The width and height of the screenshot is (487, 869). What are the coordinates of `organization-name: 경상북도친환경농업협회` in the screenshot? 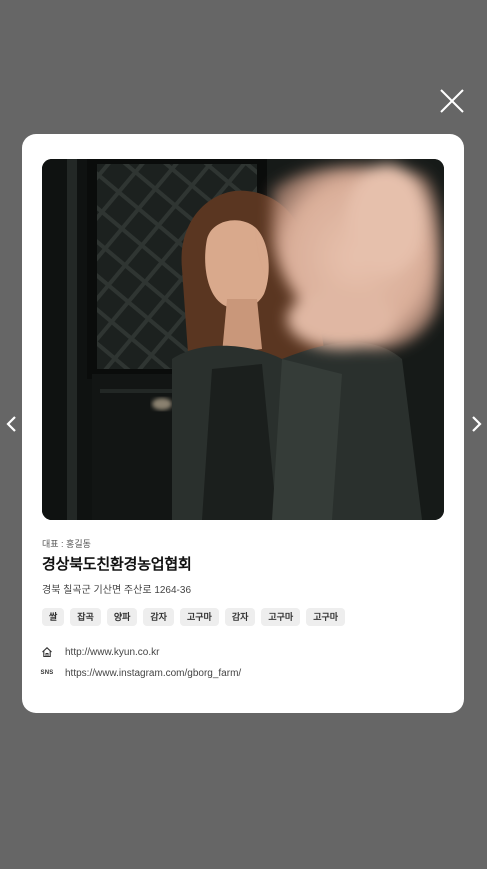 It's located at (117, 564).